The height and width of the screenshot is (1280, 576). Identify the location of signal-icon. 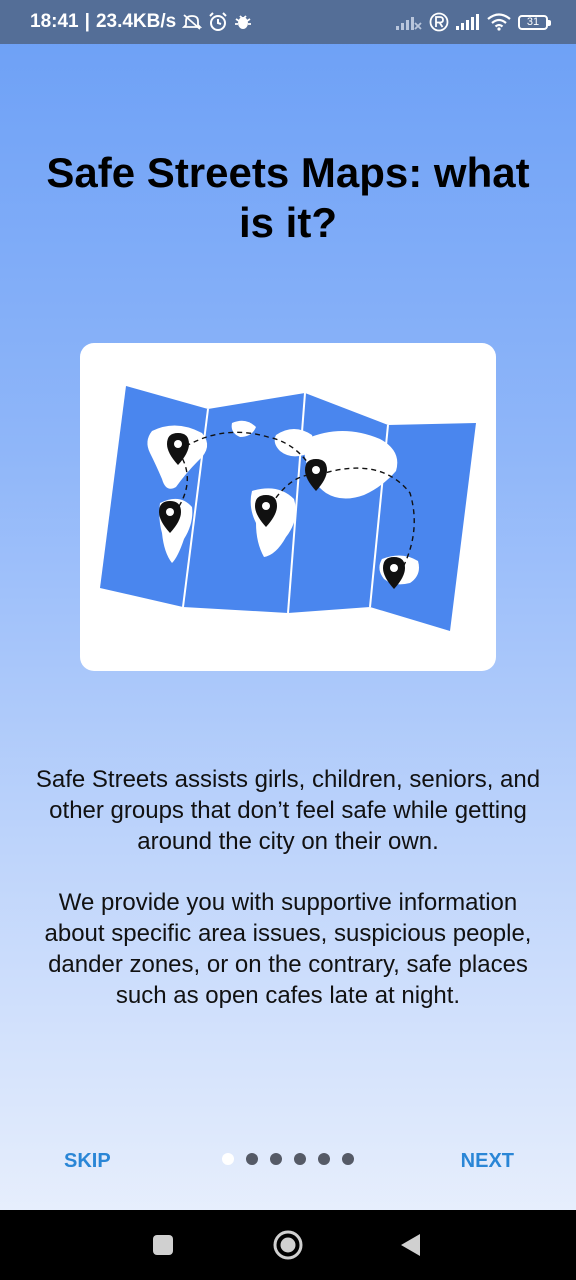
(409, 22).